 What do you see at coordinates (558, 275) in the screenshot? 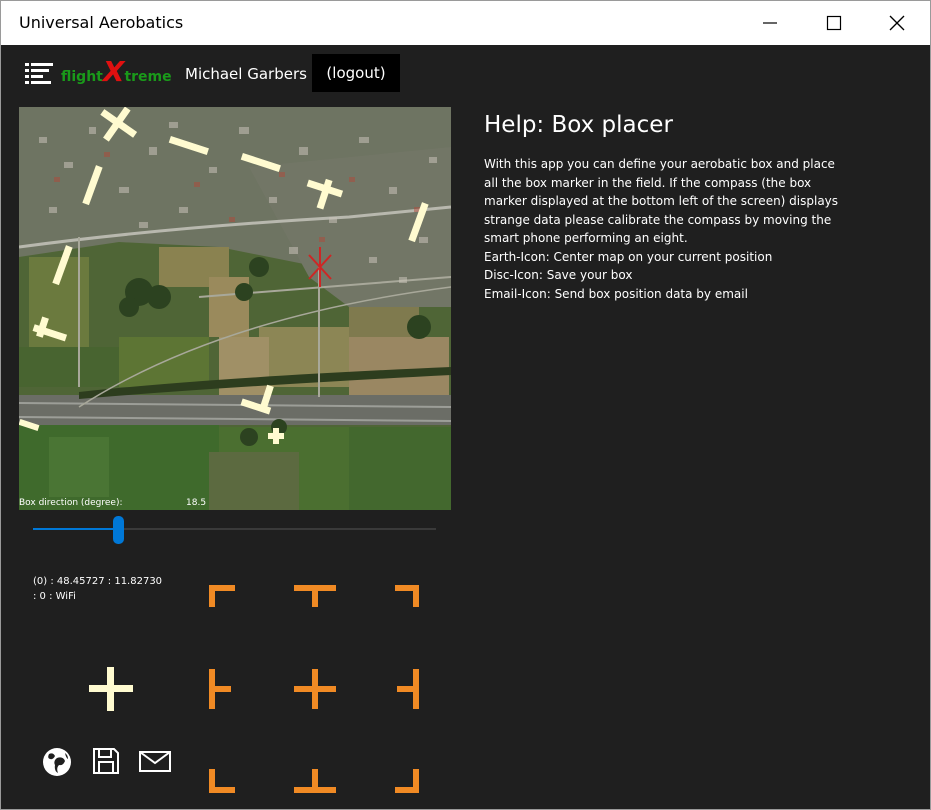
I see `help-line: Disc-Icon: Save your box` at bounding box center [558, 275].